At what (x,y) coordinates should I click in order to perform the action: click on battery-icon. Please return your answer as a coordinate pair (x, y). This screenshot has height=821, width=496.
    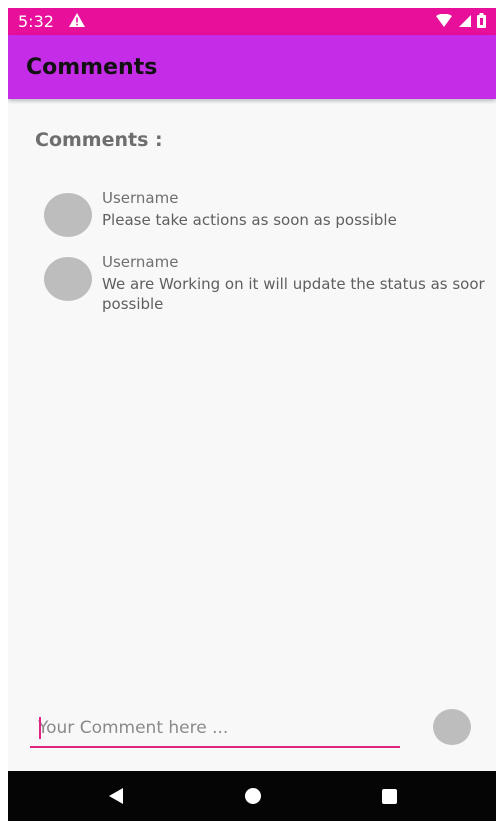
    Looking at the image, I should click on (481, 22).